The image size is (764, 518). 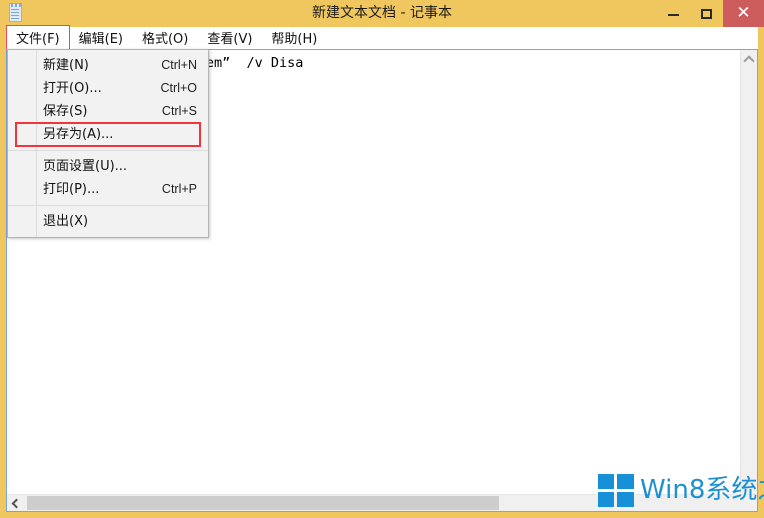 I want to click on menu-item-new: 新建(N) Ctrl+N, so click(x=108, y=65).